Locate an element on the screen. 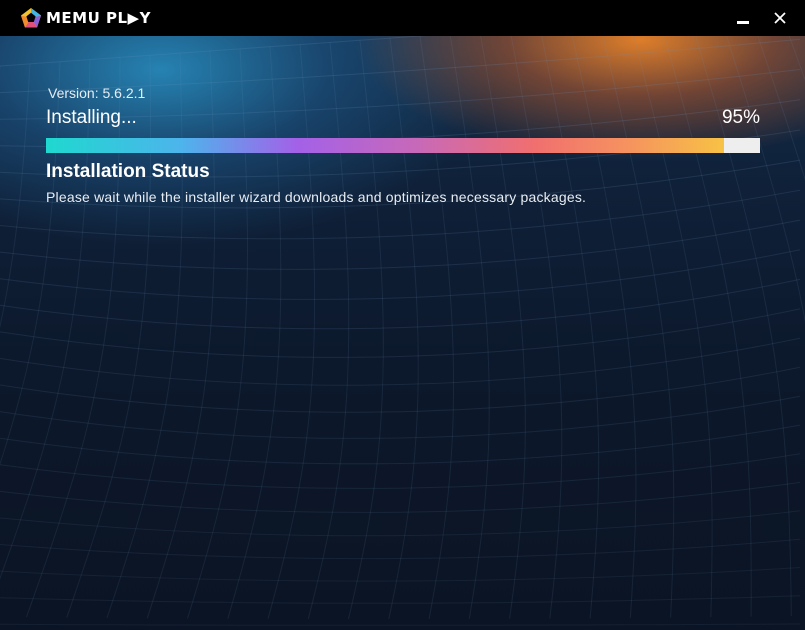 This screenshot has height=630, width=805. minimize-icon is located at coordinates (743, 22).